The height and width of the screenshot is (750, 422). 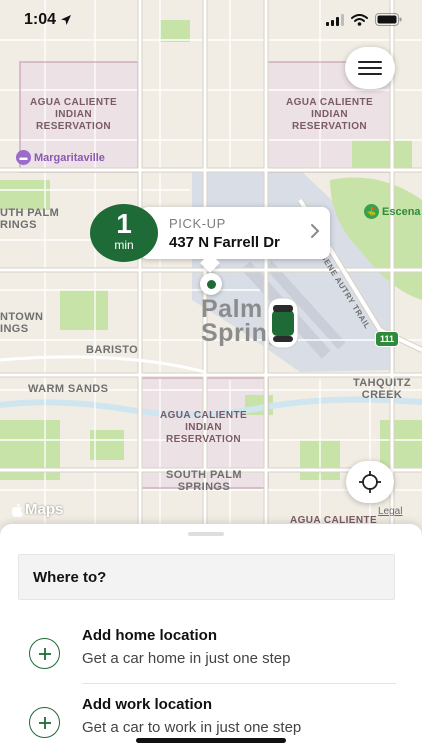 What do you see at coordinates (335, 19) in the screenshot?
I see `cellular-signal-icon` at bounding box center [335, 19].